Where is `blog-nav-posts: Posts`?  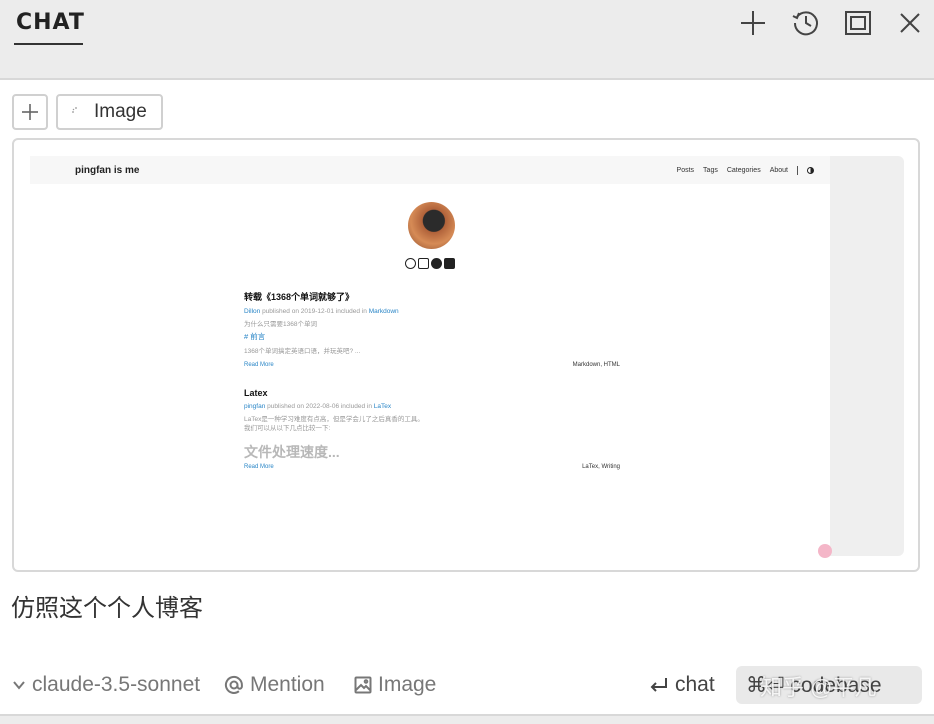
blog-nav-posts: Posts is located at coordinates (685, 170).